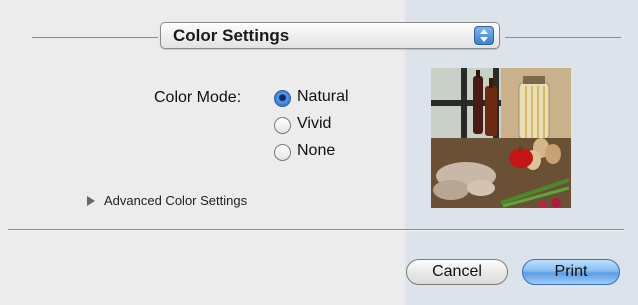 The image size is (638, 305). What do you see at coordinates (91, 200) in the screenshot?
I see `disclosure-triangle-icon` at bounding box center [91, 200].